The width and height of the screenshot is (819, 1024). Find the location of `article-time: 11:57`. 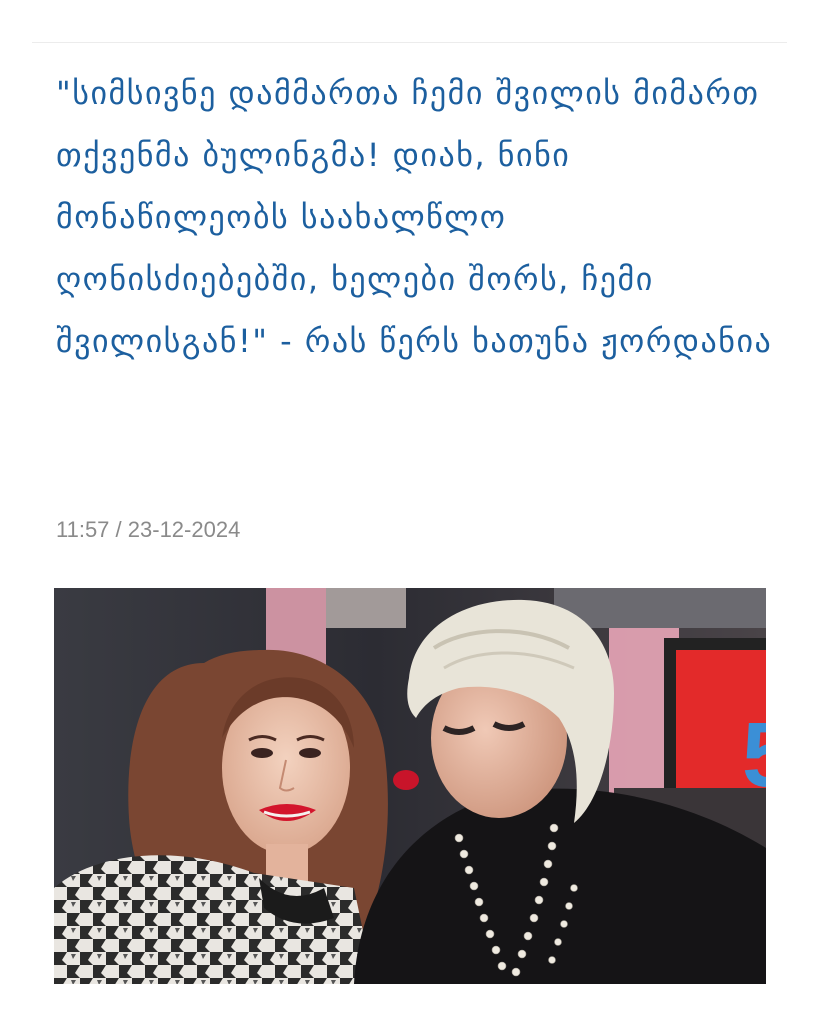

article-time: 11:57 is located at coordinates (83, 529).